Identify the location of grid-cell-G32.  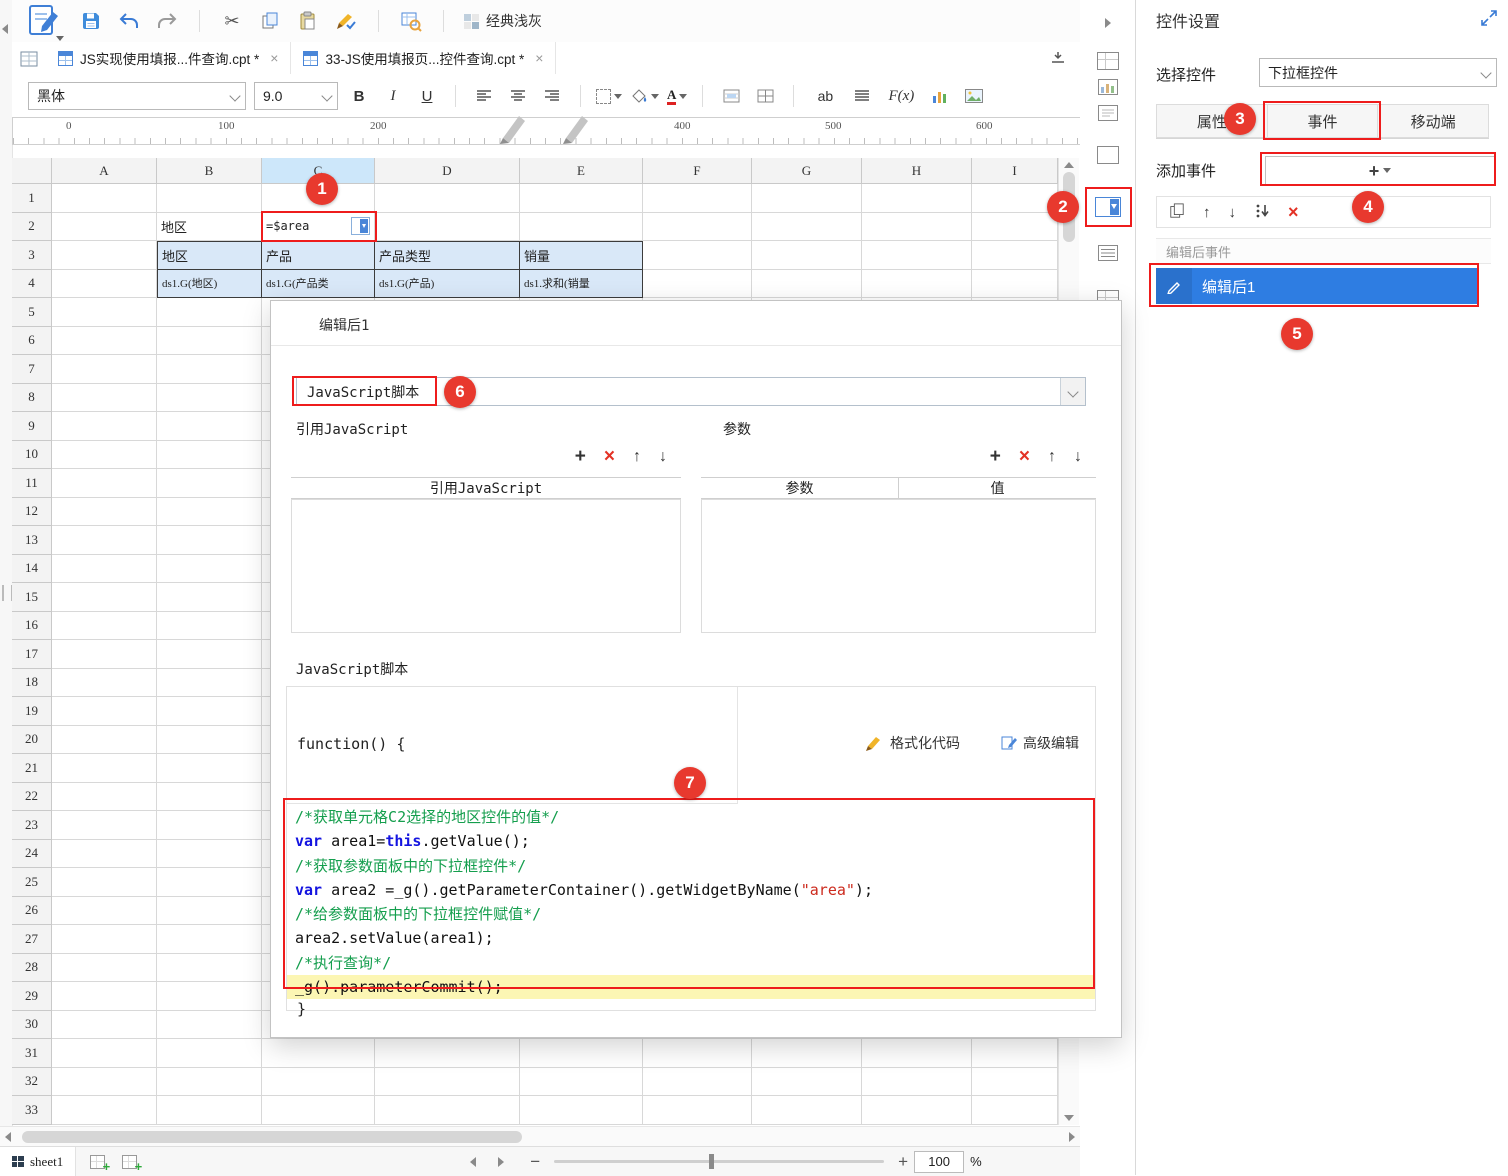
(807, 1081).